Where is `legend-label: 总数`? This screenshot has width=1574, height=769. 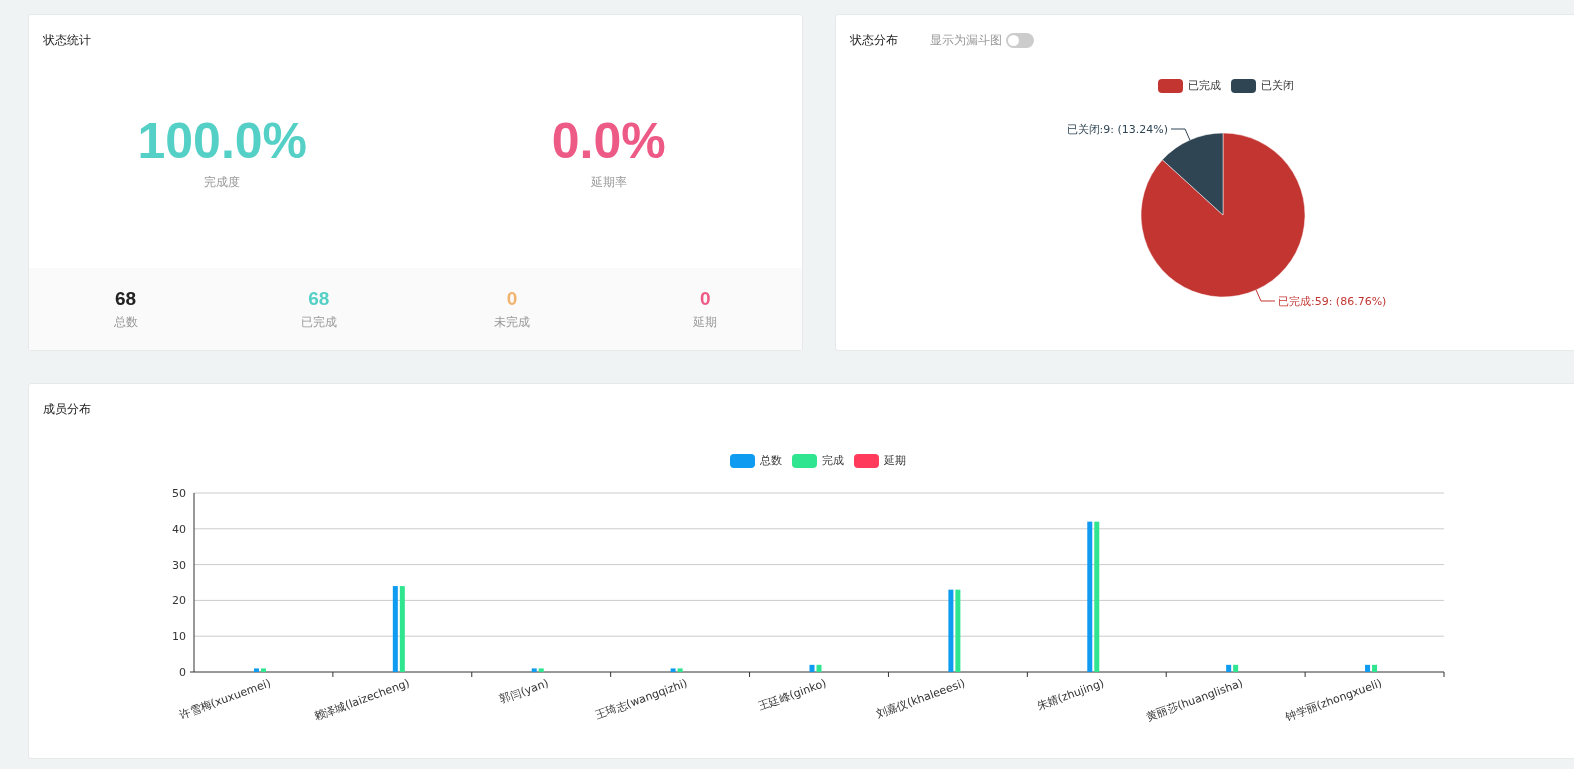
legend-label: 总数 is located at coordinates (771, 460).